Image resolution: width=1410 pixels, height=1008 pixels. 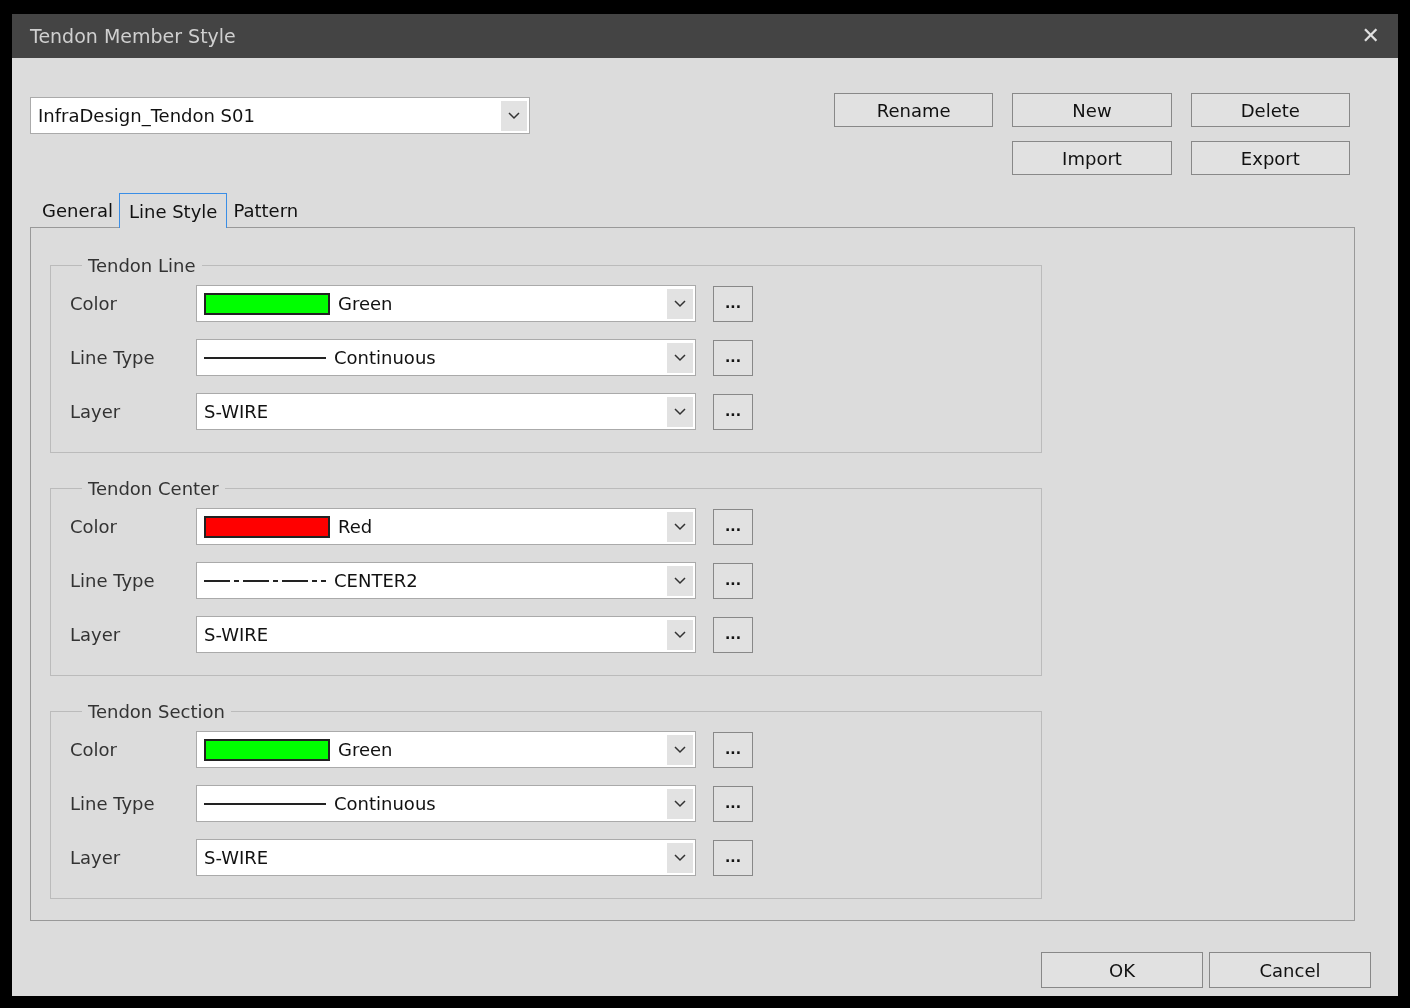 What do you see at coordinates (1122, 970) in the screenshot?
I see `dialog-button: OK` at bounding box center [1122, 970].